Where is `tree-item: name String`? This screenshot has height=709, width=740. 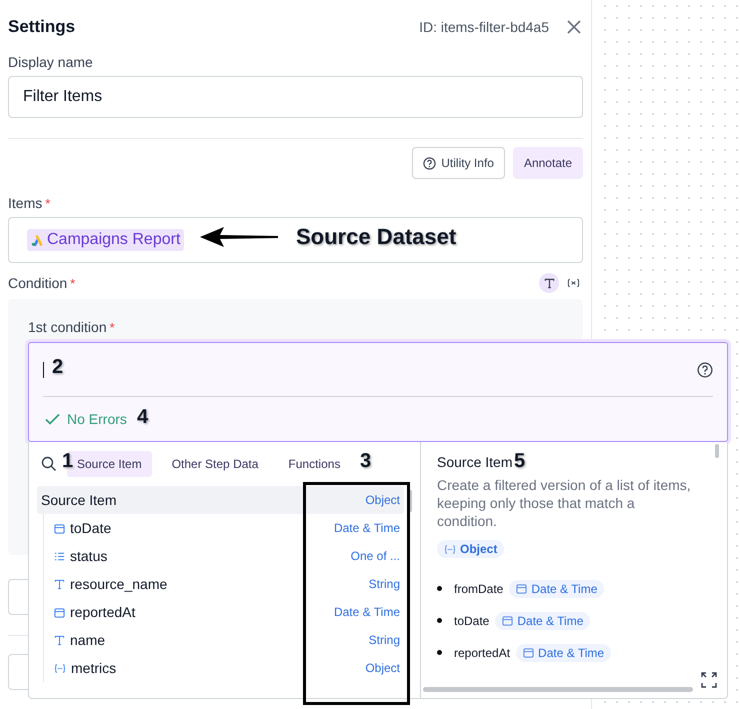
tree-item: name String is located at coordinates (227, 640).